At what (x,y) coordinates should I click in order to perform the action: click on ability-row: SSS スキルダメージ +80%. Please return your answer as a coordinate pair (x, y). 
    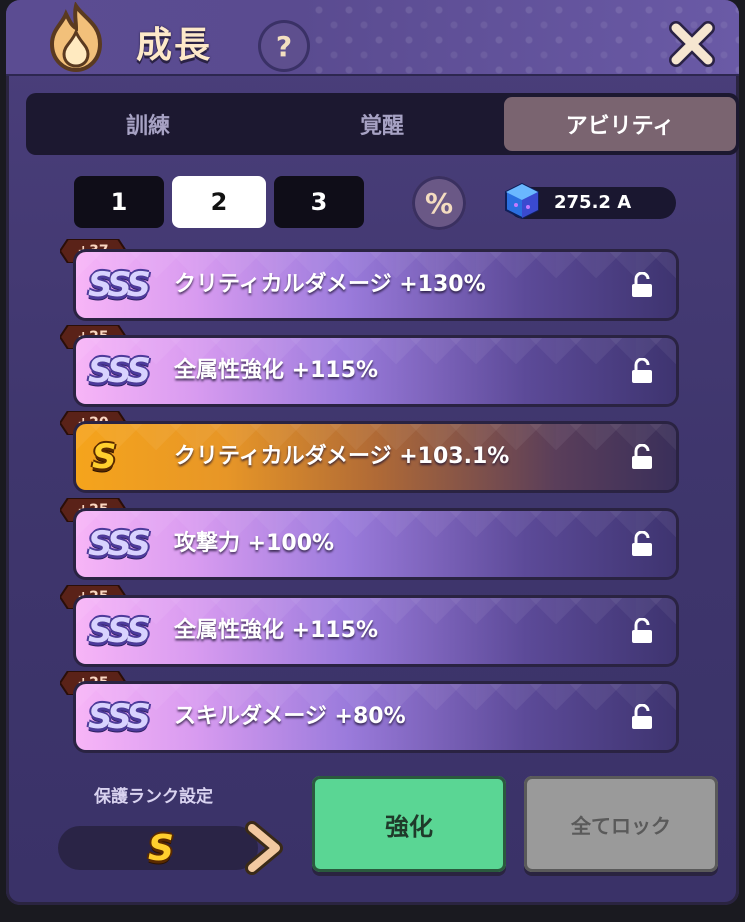
    Looking at the image, I should click on (376, 717).